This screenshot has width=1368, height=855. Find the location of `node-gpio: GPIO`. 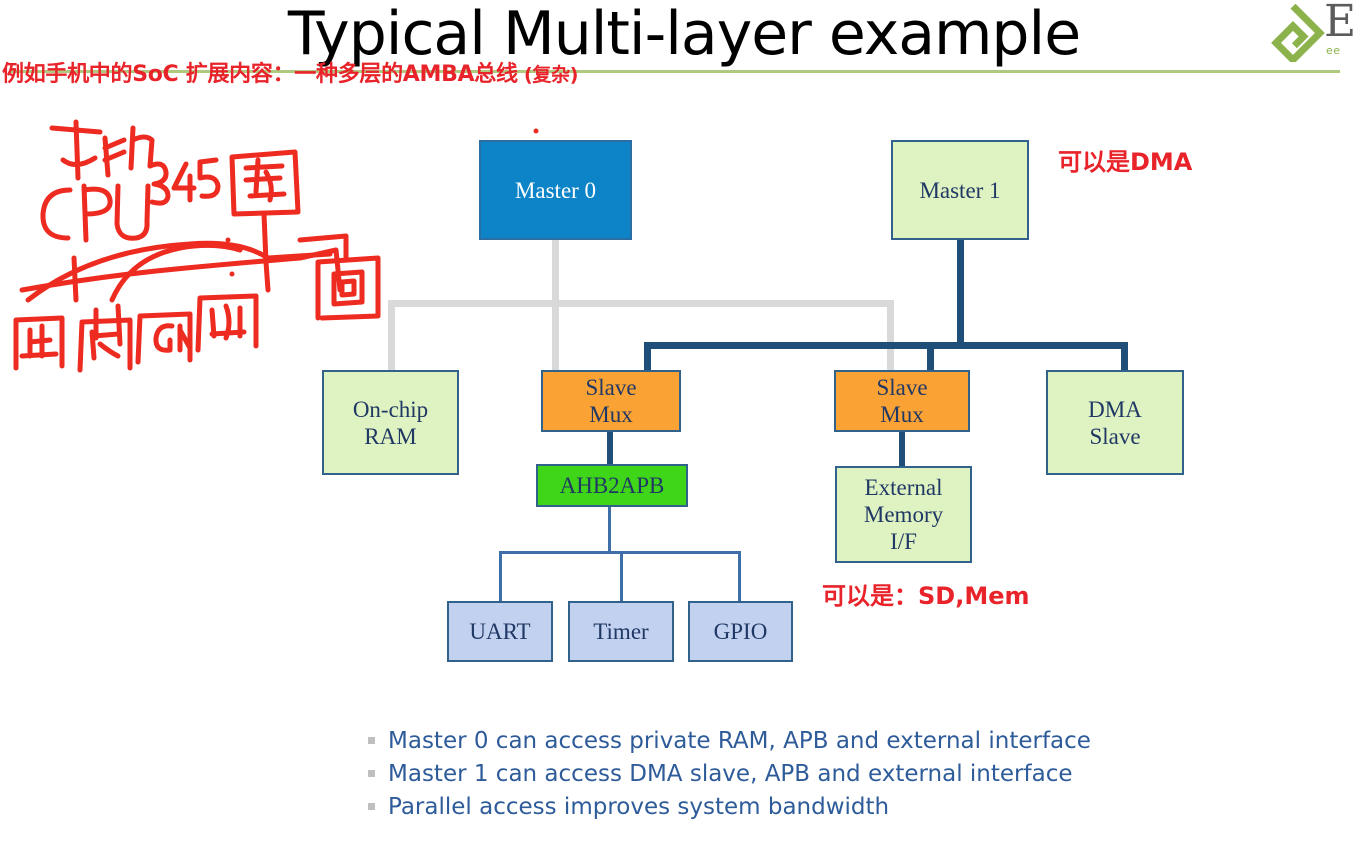

node-gpio: GPIO is located at coordinates (740, 631).